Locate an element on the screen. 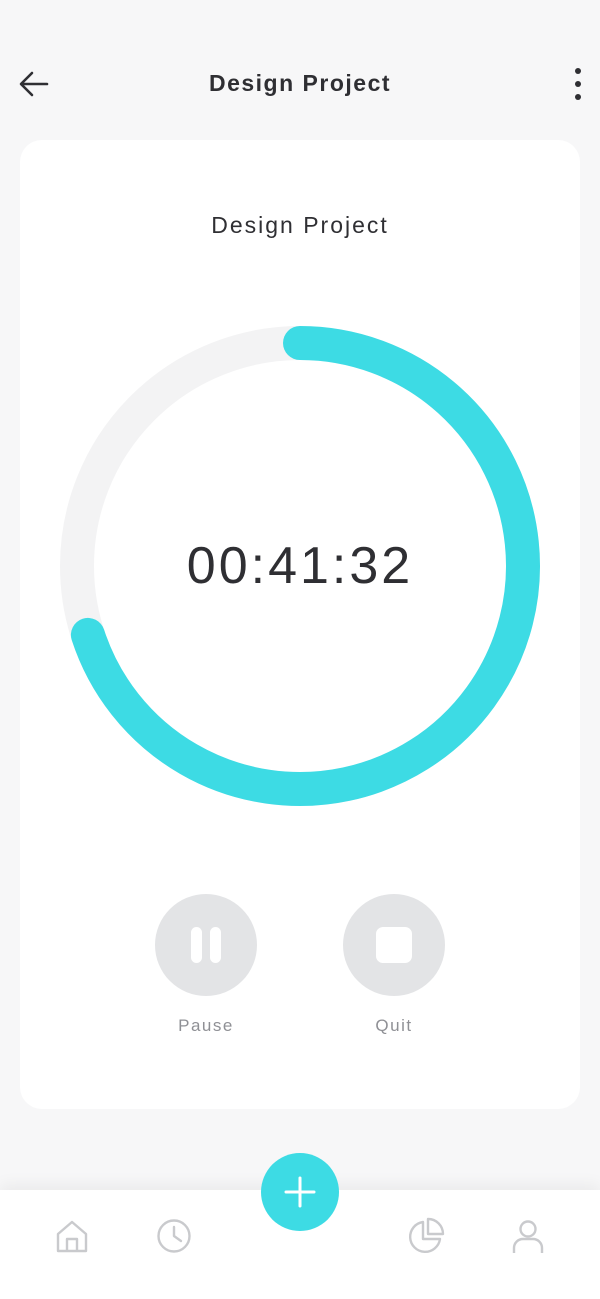 This screenshot has width=600, height=1299. pause-icon is located at coordinates (206, 945).